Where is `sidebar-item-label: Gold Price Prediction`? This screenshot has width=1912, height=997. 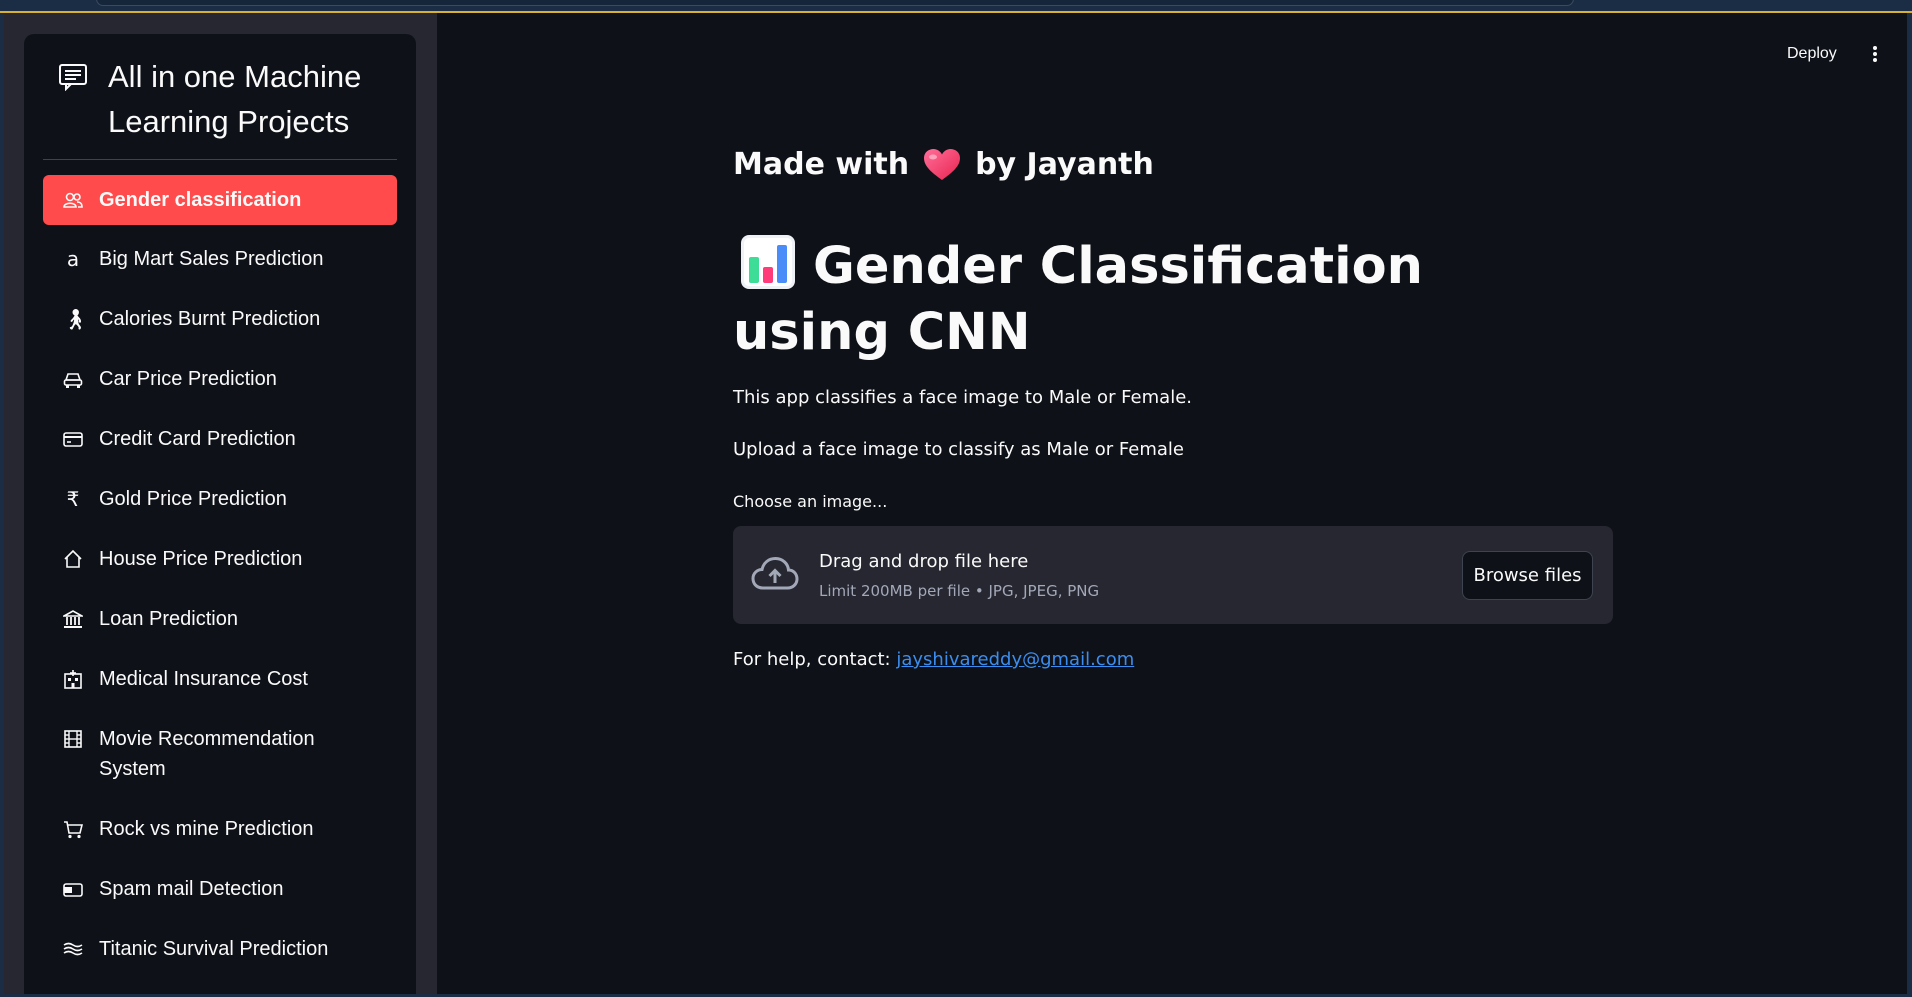 sidebar-item-label: Gold Price Prediction is located at coordinates (193, 499).